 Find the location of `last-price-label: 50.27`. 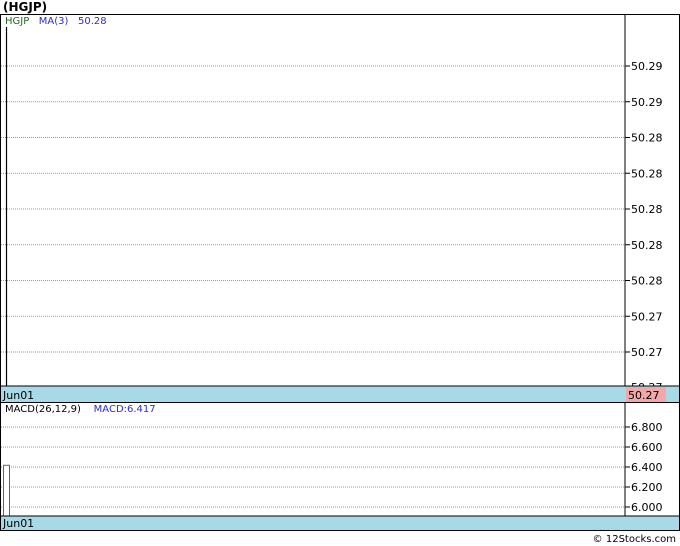

last-price-label: 50.27 is located at coordinates (644, 395).